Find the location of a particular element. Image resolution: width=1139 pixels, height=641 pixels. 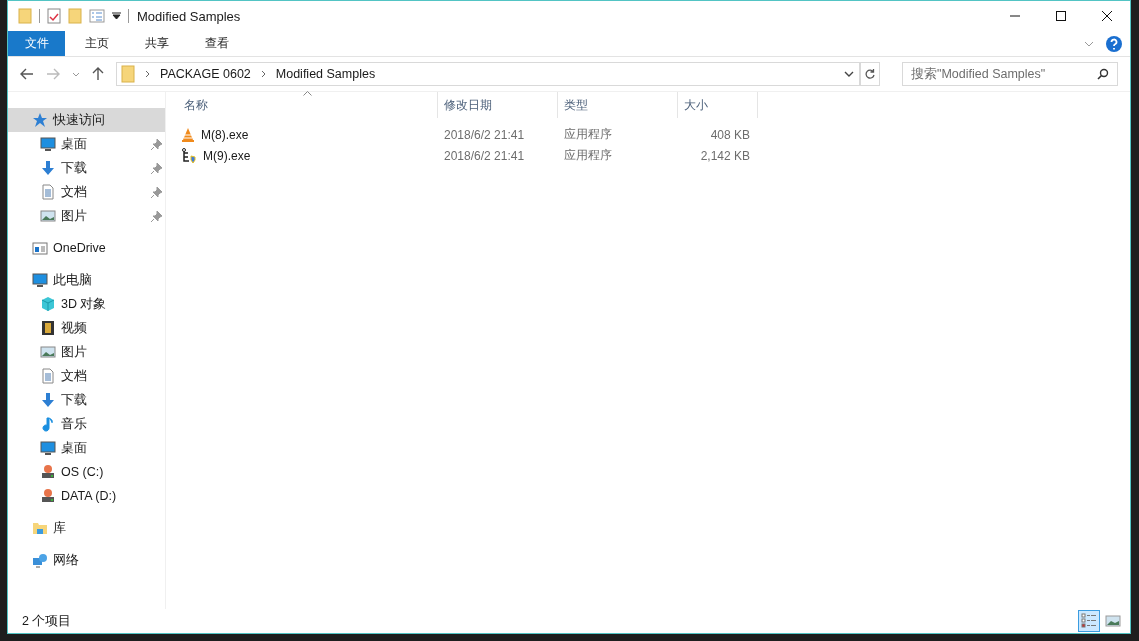

sidebar-item: 库 is located at coordinates (86, 528).